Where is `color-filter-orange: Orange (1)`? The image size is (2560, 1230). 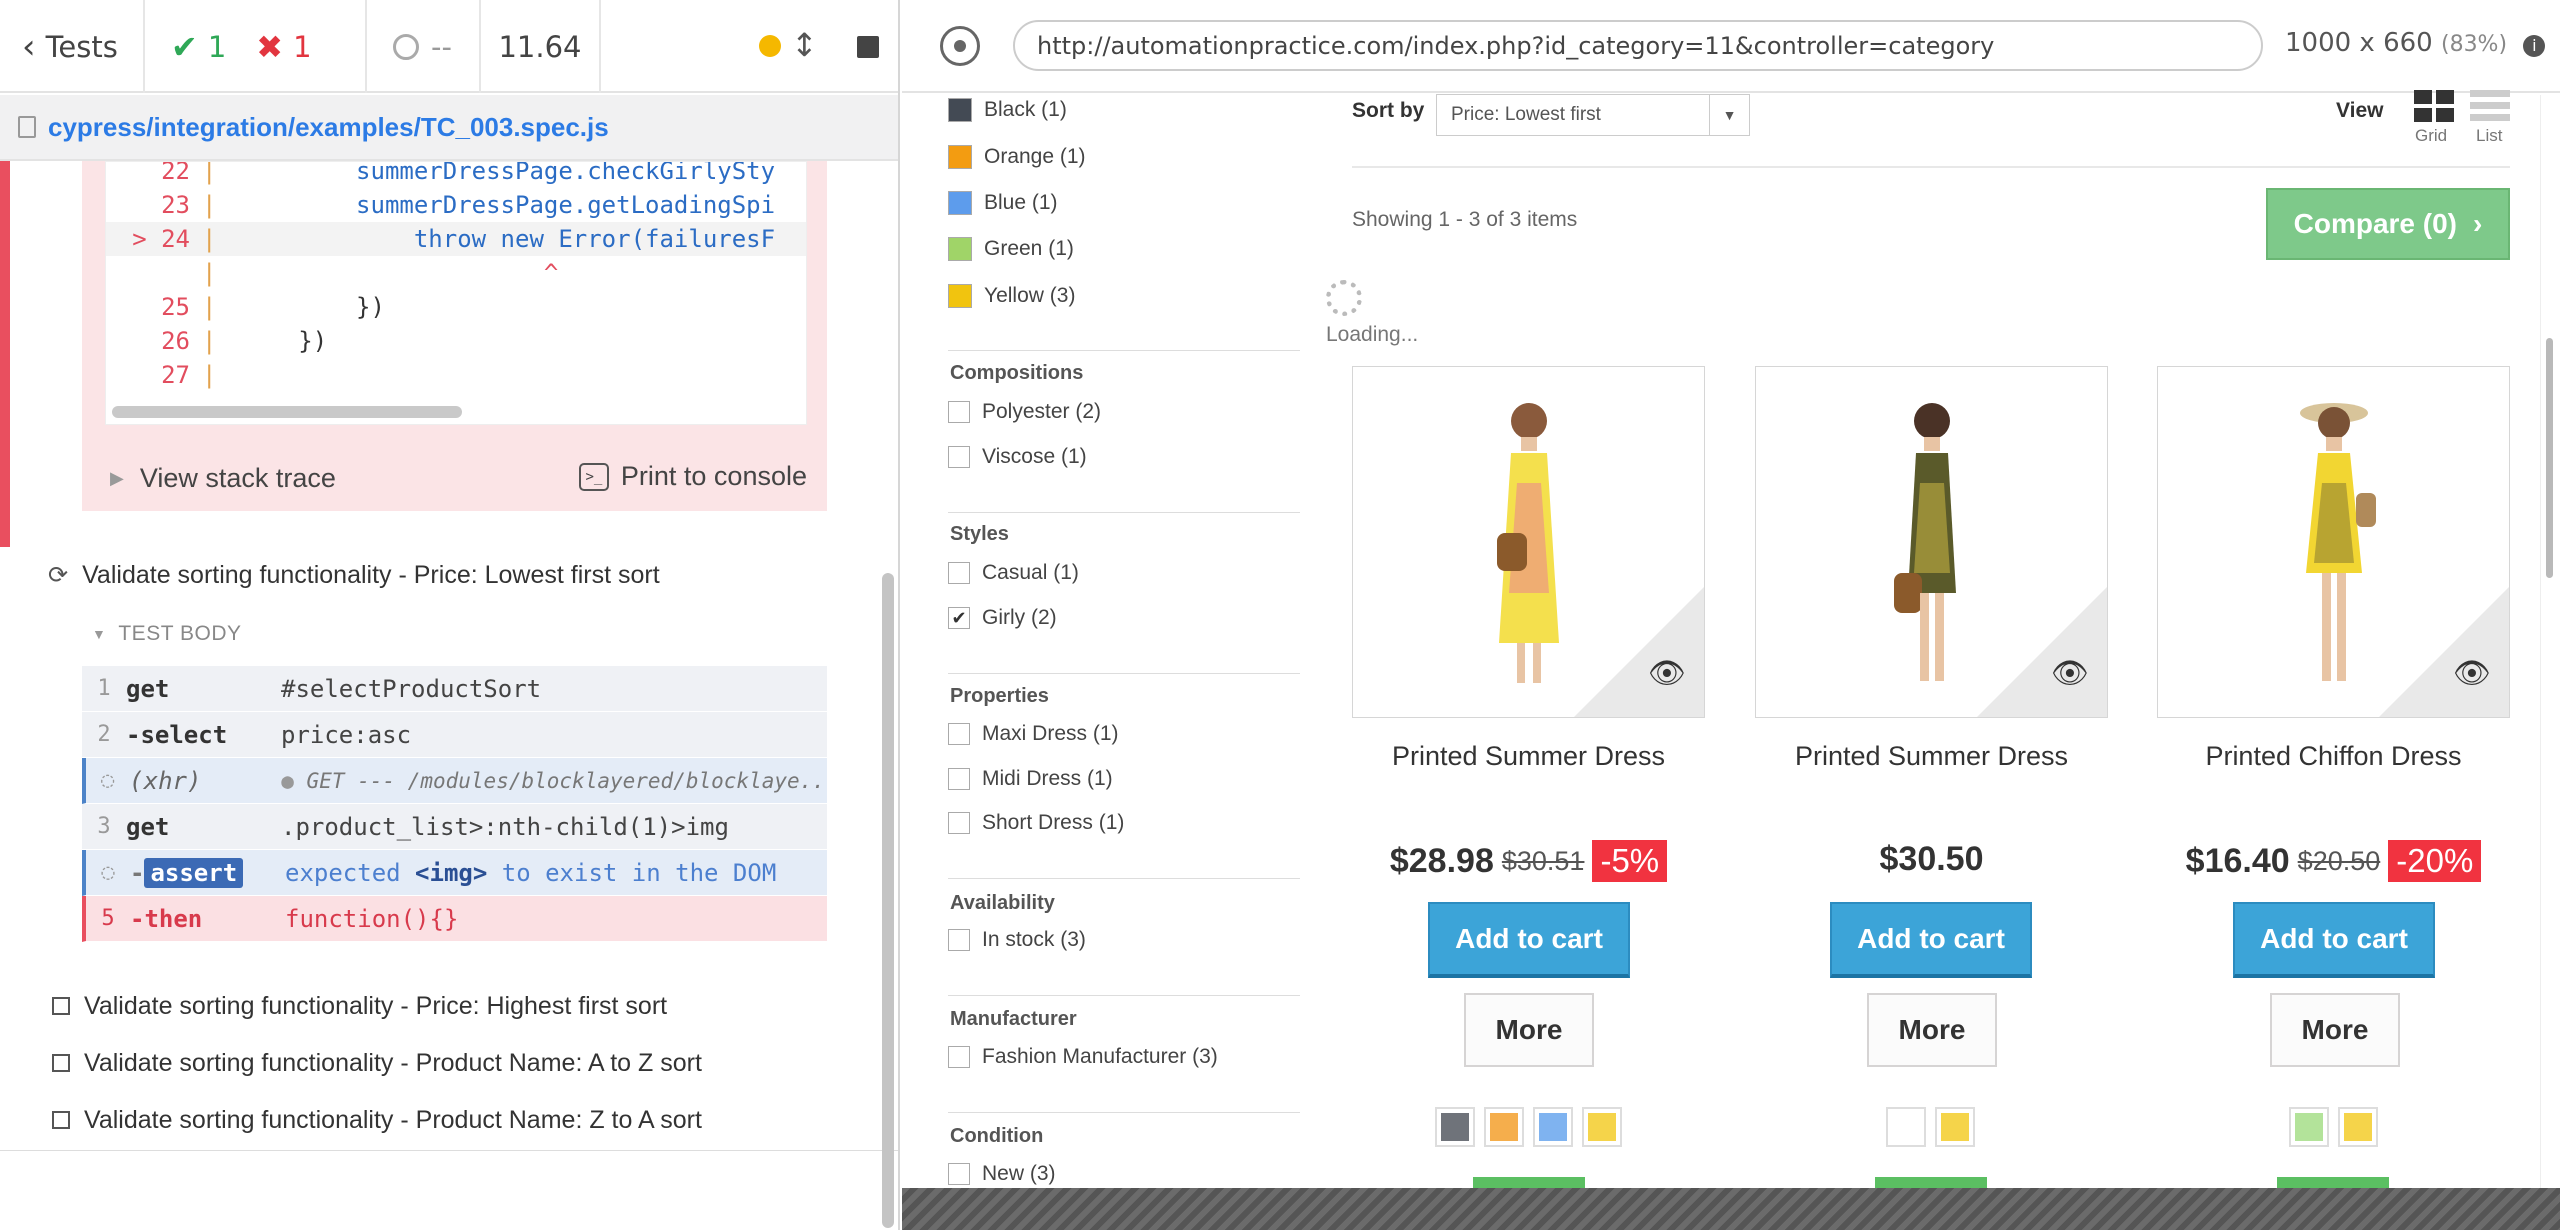
color-filter-orange: Orange (1) is located at coordinates (1017, 157).